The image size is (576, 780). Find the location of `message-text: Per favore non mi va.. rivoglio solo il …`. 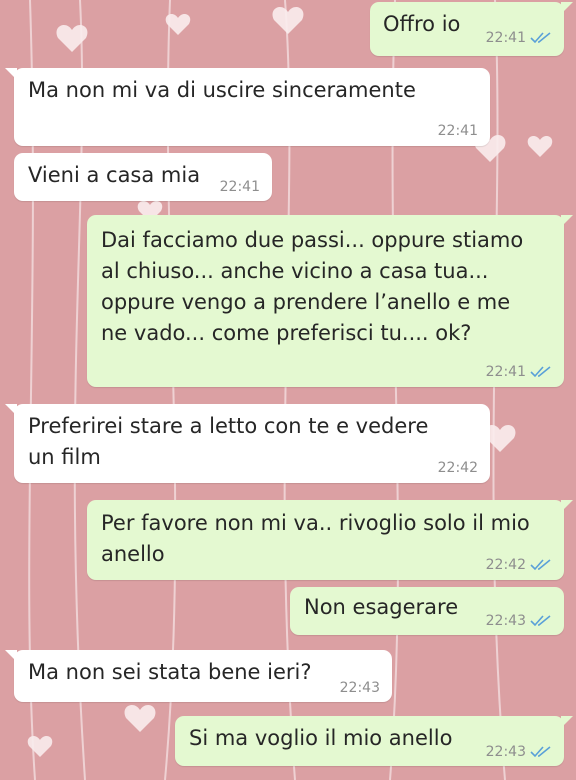

message-text: Per favore non mi va.. rivoglio solo il … is located at coordinates (315, 538).